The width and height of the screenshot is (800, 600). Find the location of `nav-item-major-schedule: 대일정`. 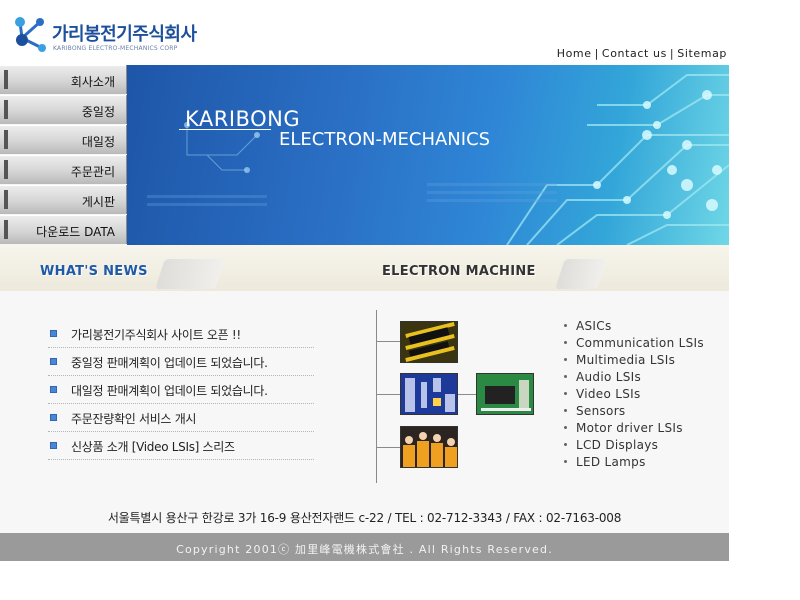

nav-item-major-schedule: 대일정 is located at coordinates (63, 140).